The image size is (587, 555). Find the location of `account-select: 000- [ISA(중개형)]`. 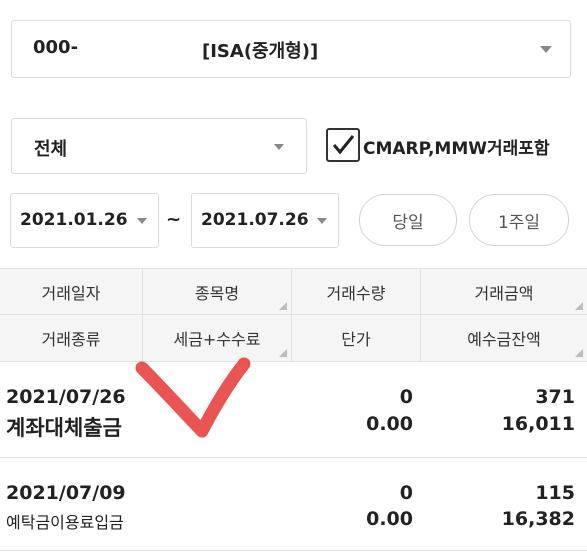

account-select: 000- [ISA(중개형)] is located at coordinates (291, 49).